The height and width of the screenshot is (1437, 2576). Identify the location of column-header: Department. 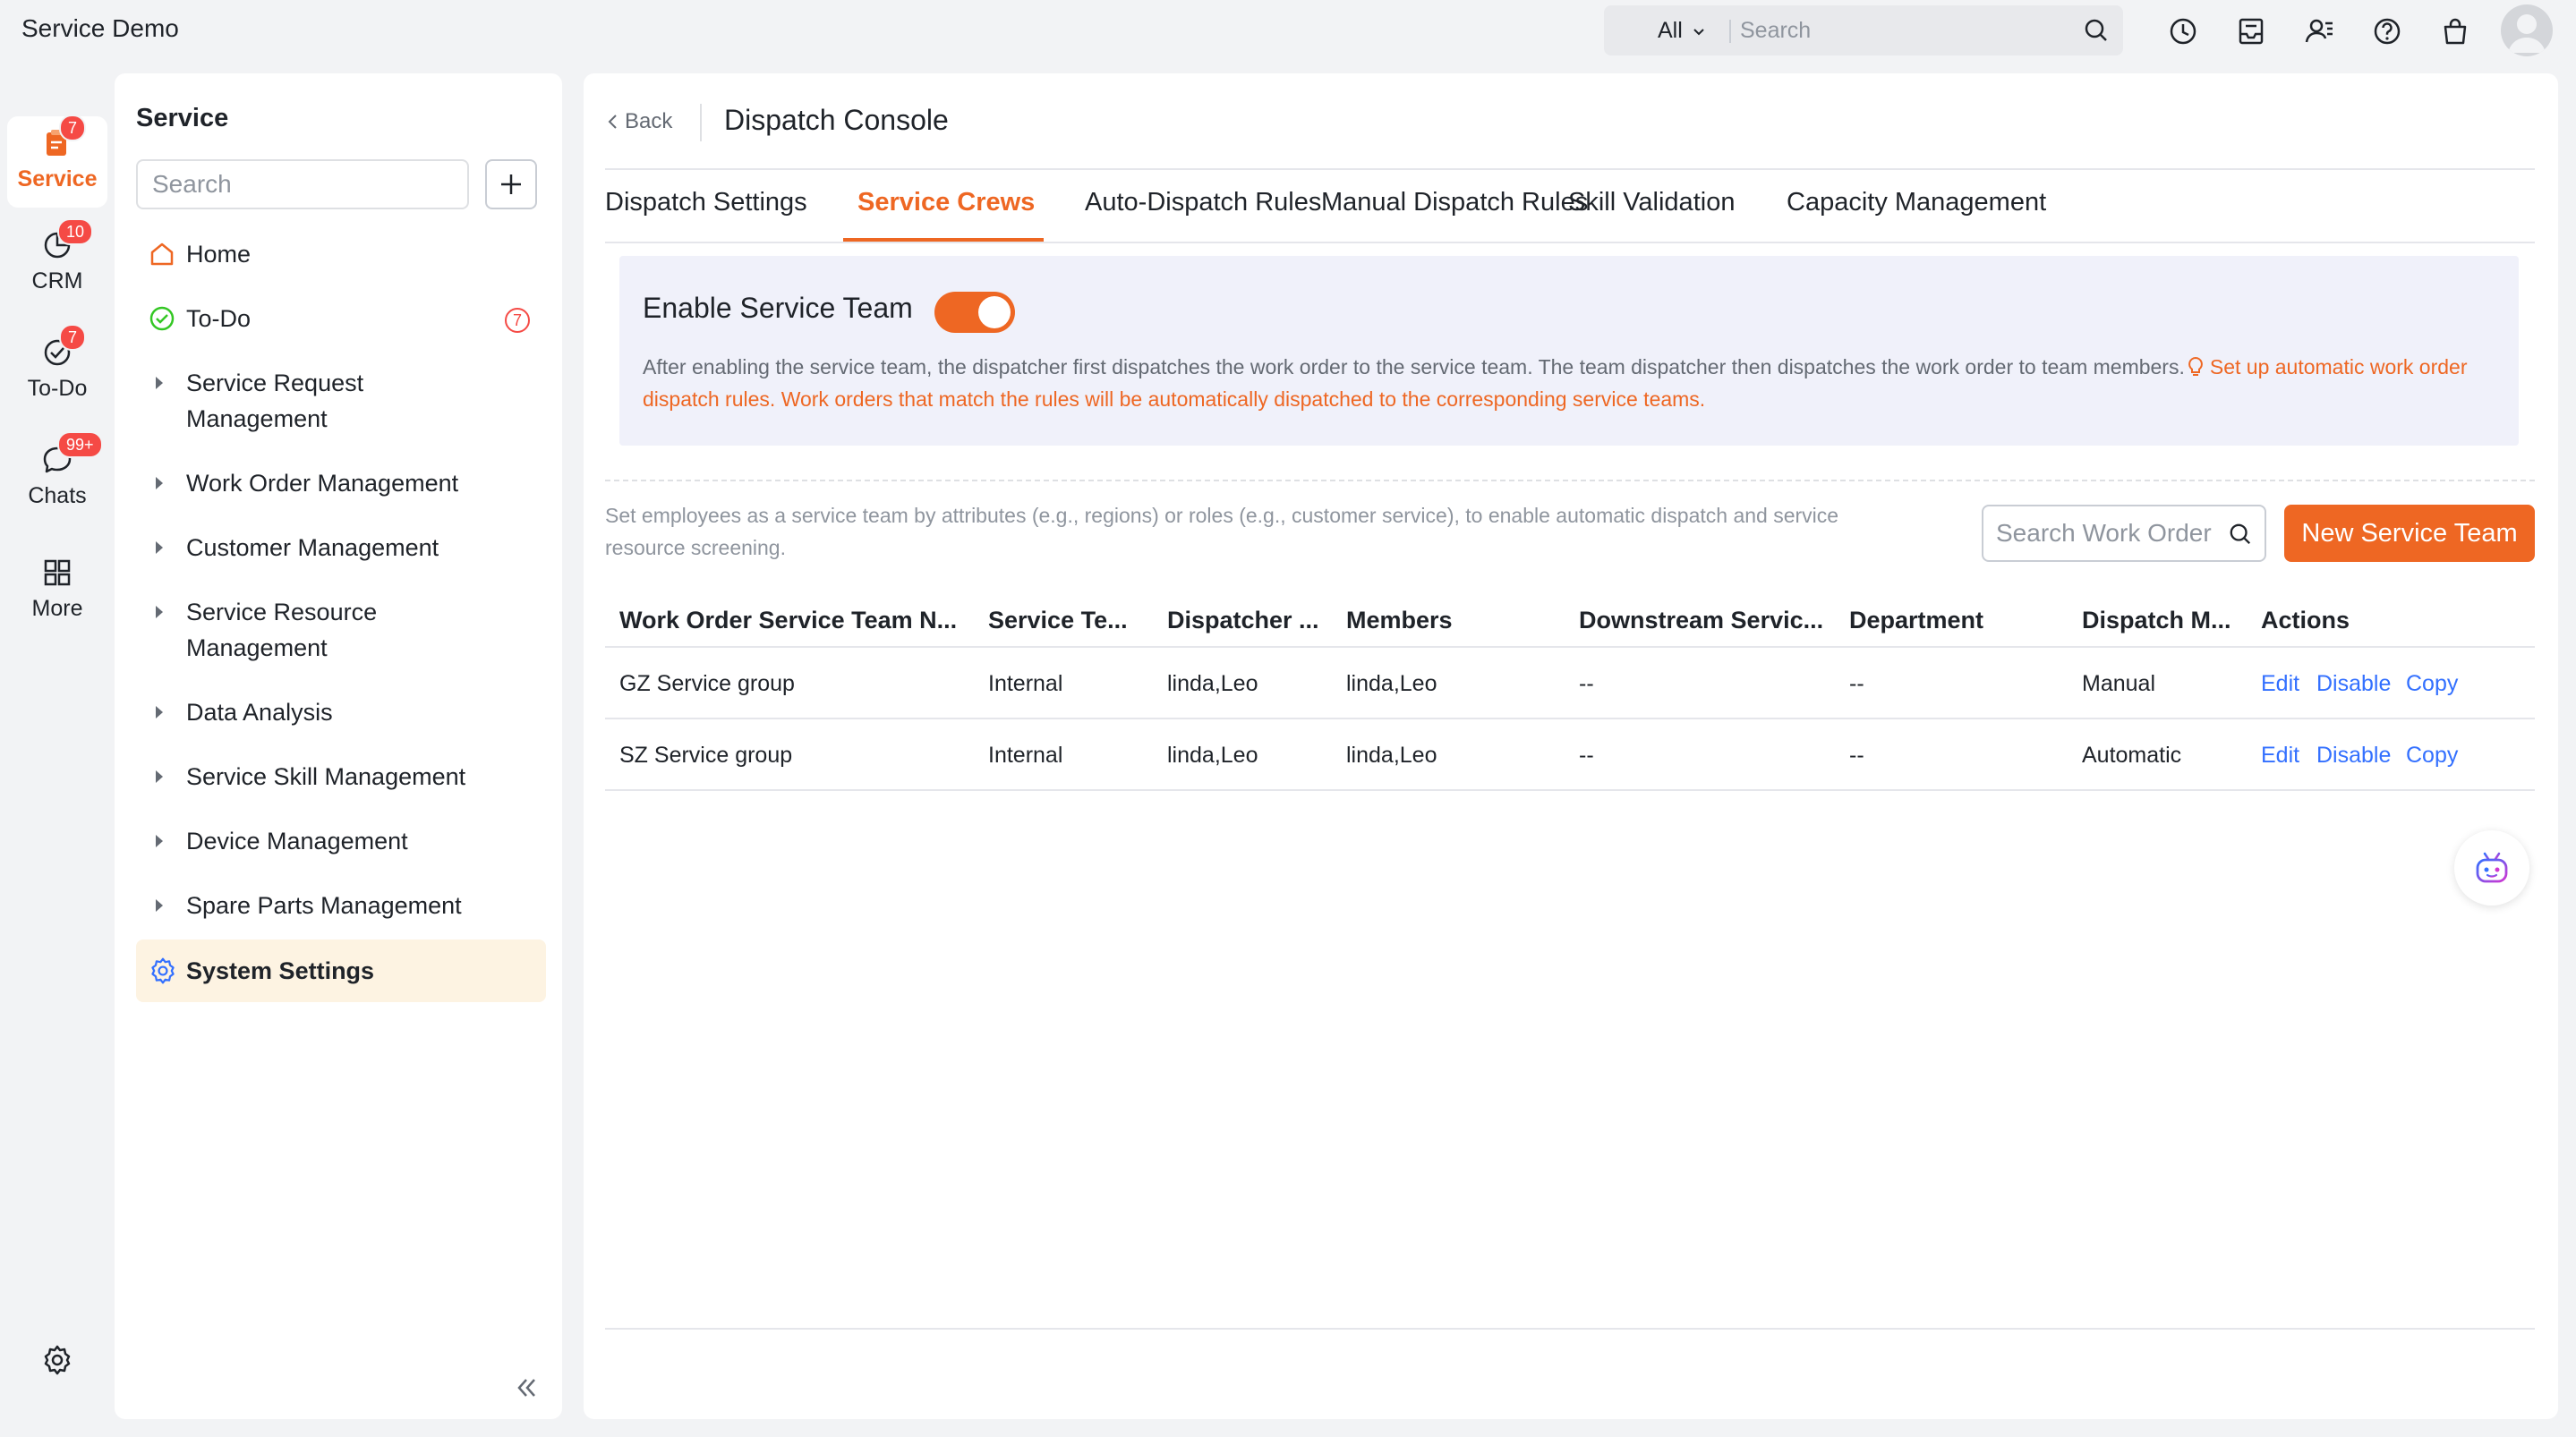
(1916, 620).